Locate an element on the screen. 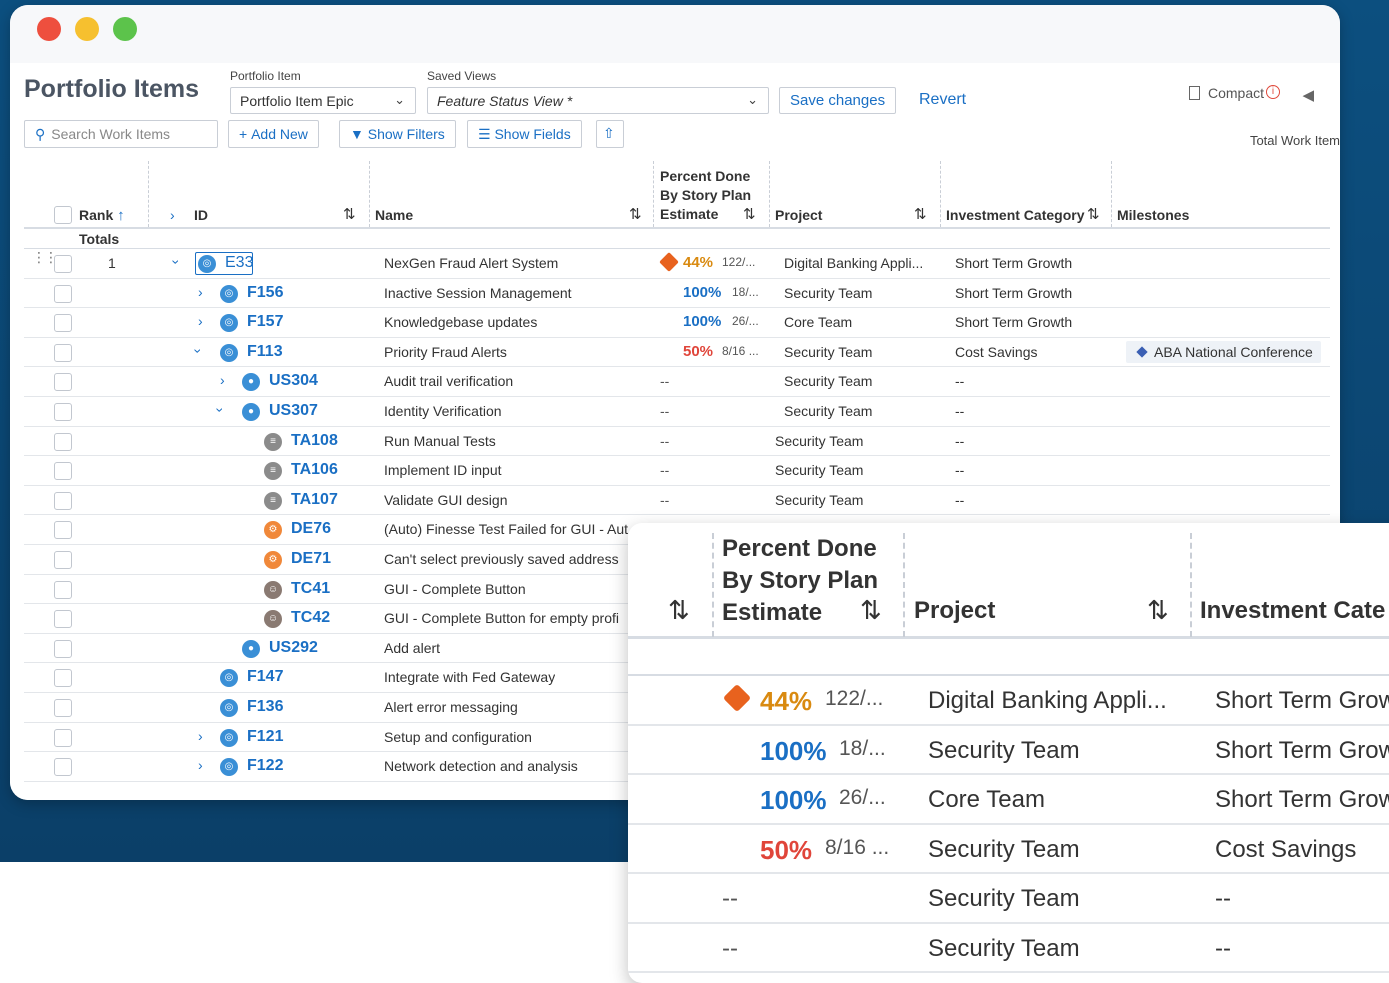 The image size is (1389, 983). id-link: US292 is located at coordinates (293, 648).